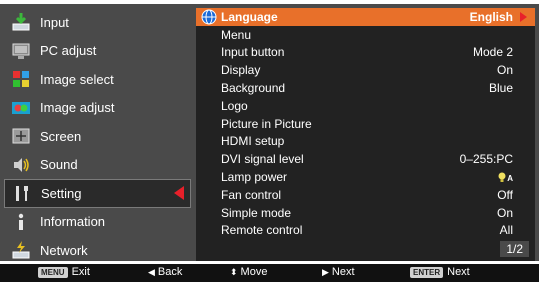 The height and width of the screenshot is (282, 539). Describe the element at coordinates (209, 17) in the screenshot. I see `globe-icon` at that location.